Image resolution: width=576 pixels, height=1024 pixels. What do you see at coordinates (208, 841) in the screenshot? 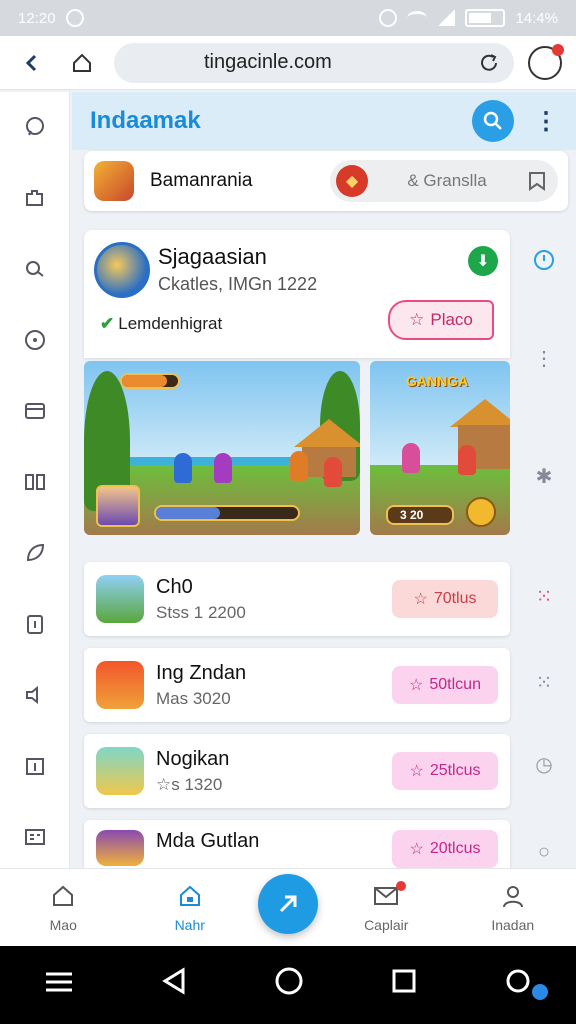
I see `game-name: Mda Gutlan` at bounding box center [208, 841].